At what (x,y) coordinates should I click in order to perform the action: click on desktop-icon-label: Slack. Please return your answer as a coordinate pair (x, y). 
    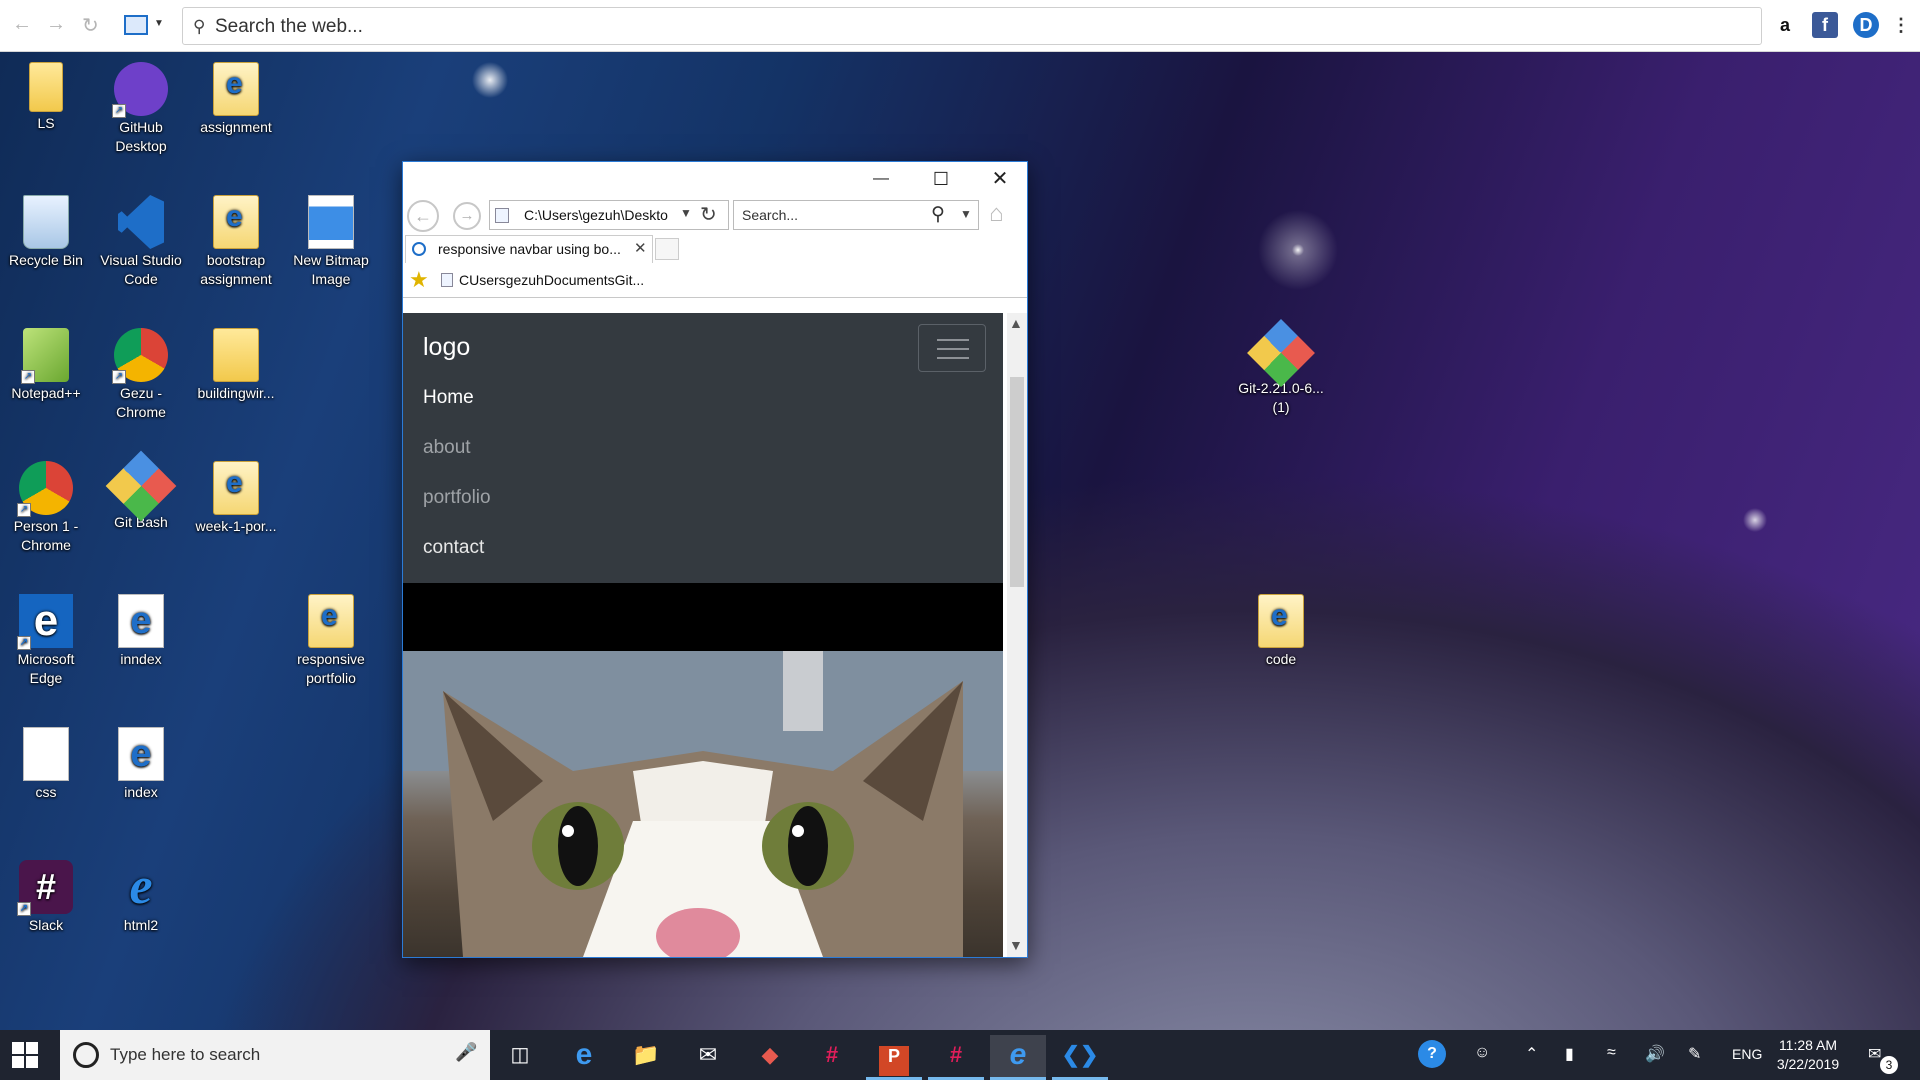
    Looking at the image, I should click on (46, 925).